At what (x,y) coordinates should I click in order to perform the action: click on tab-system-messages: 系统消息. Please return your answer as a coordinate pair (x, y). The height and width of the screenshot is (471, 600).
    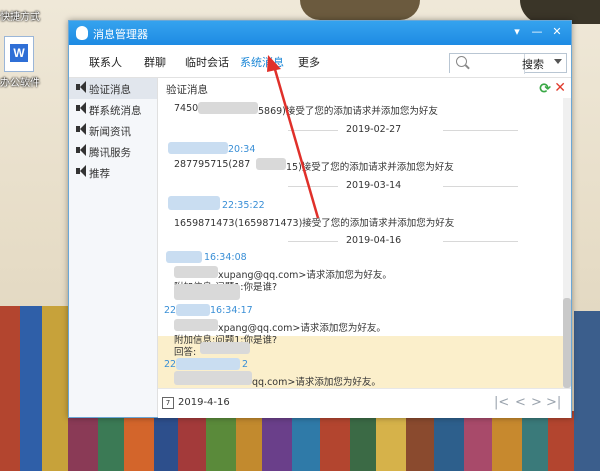
    Looking at the image, I should click on (262, 62).